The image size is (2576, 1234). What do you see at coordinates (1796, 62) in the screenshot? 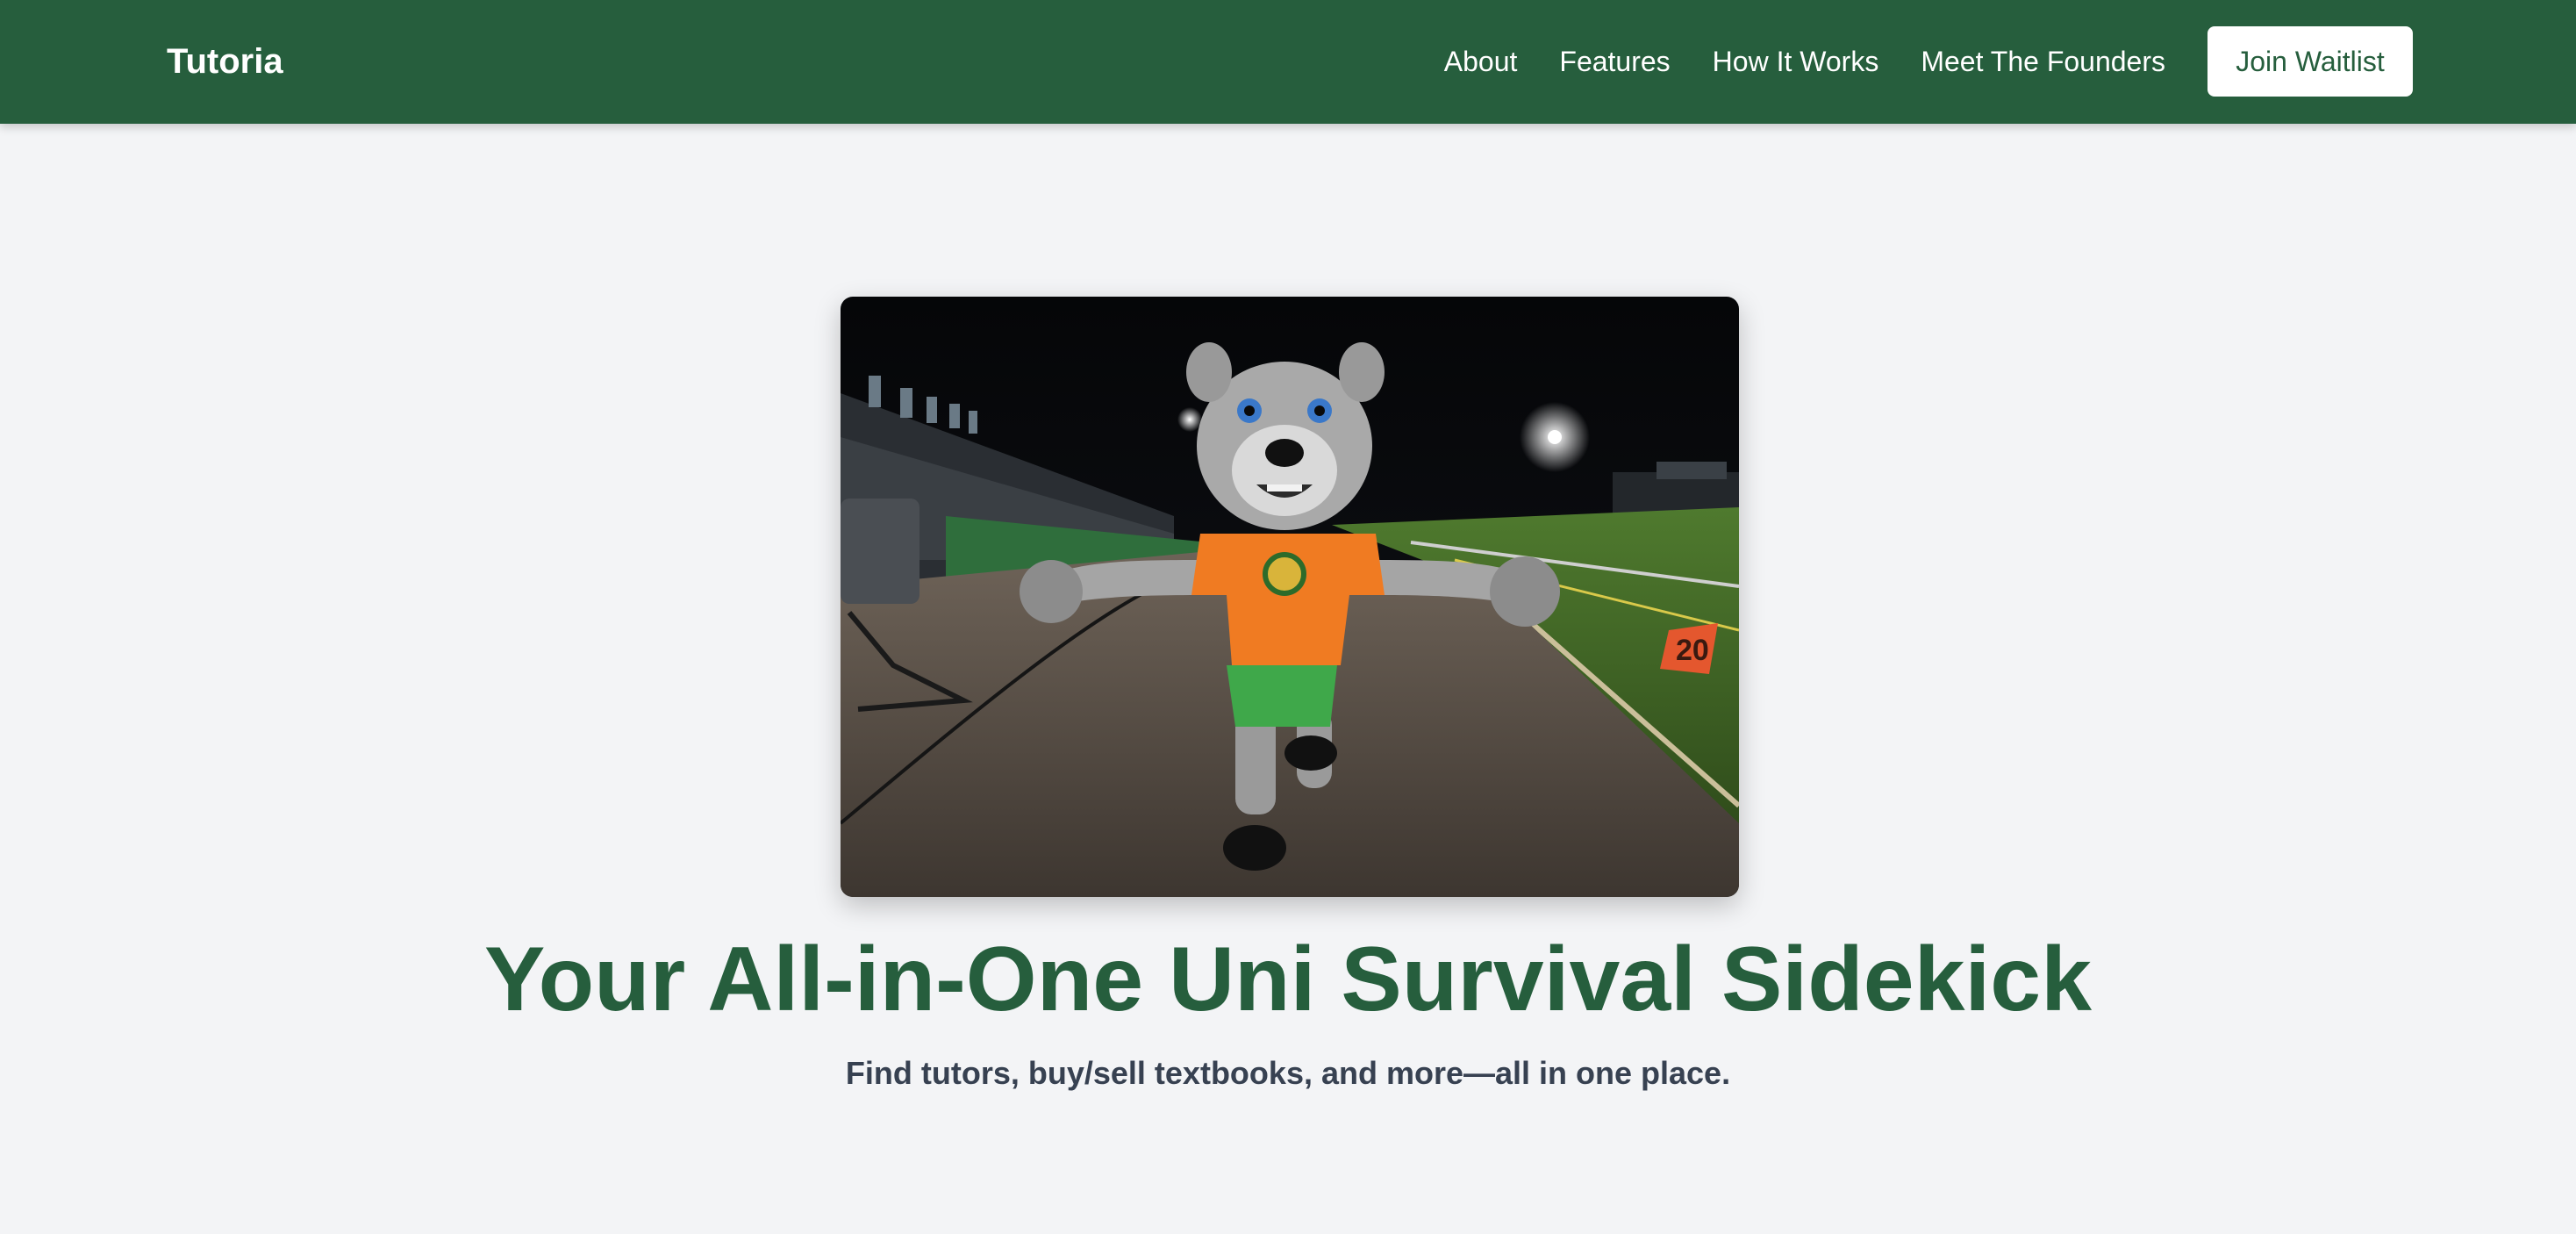
I see `nav-link-how-it-works: How It Works` at bounding box center [1796, 62].